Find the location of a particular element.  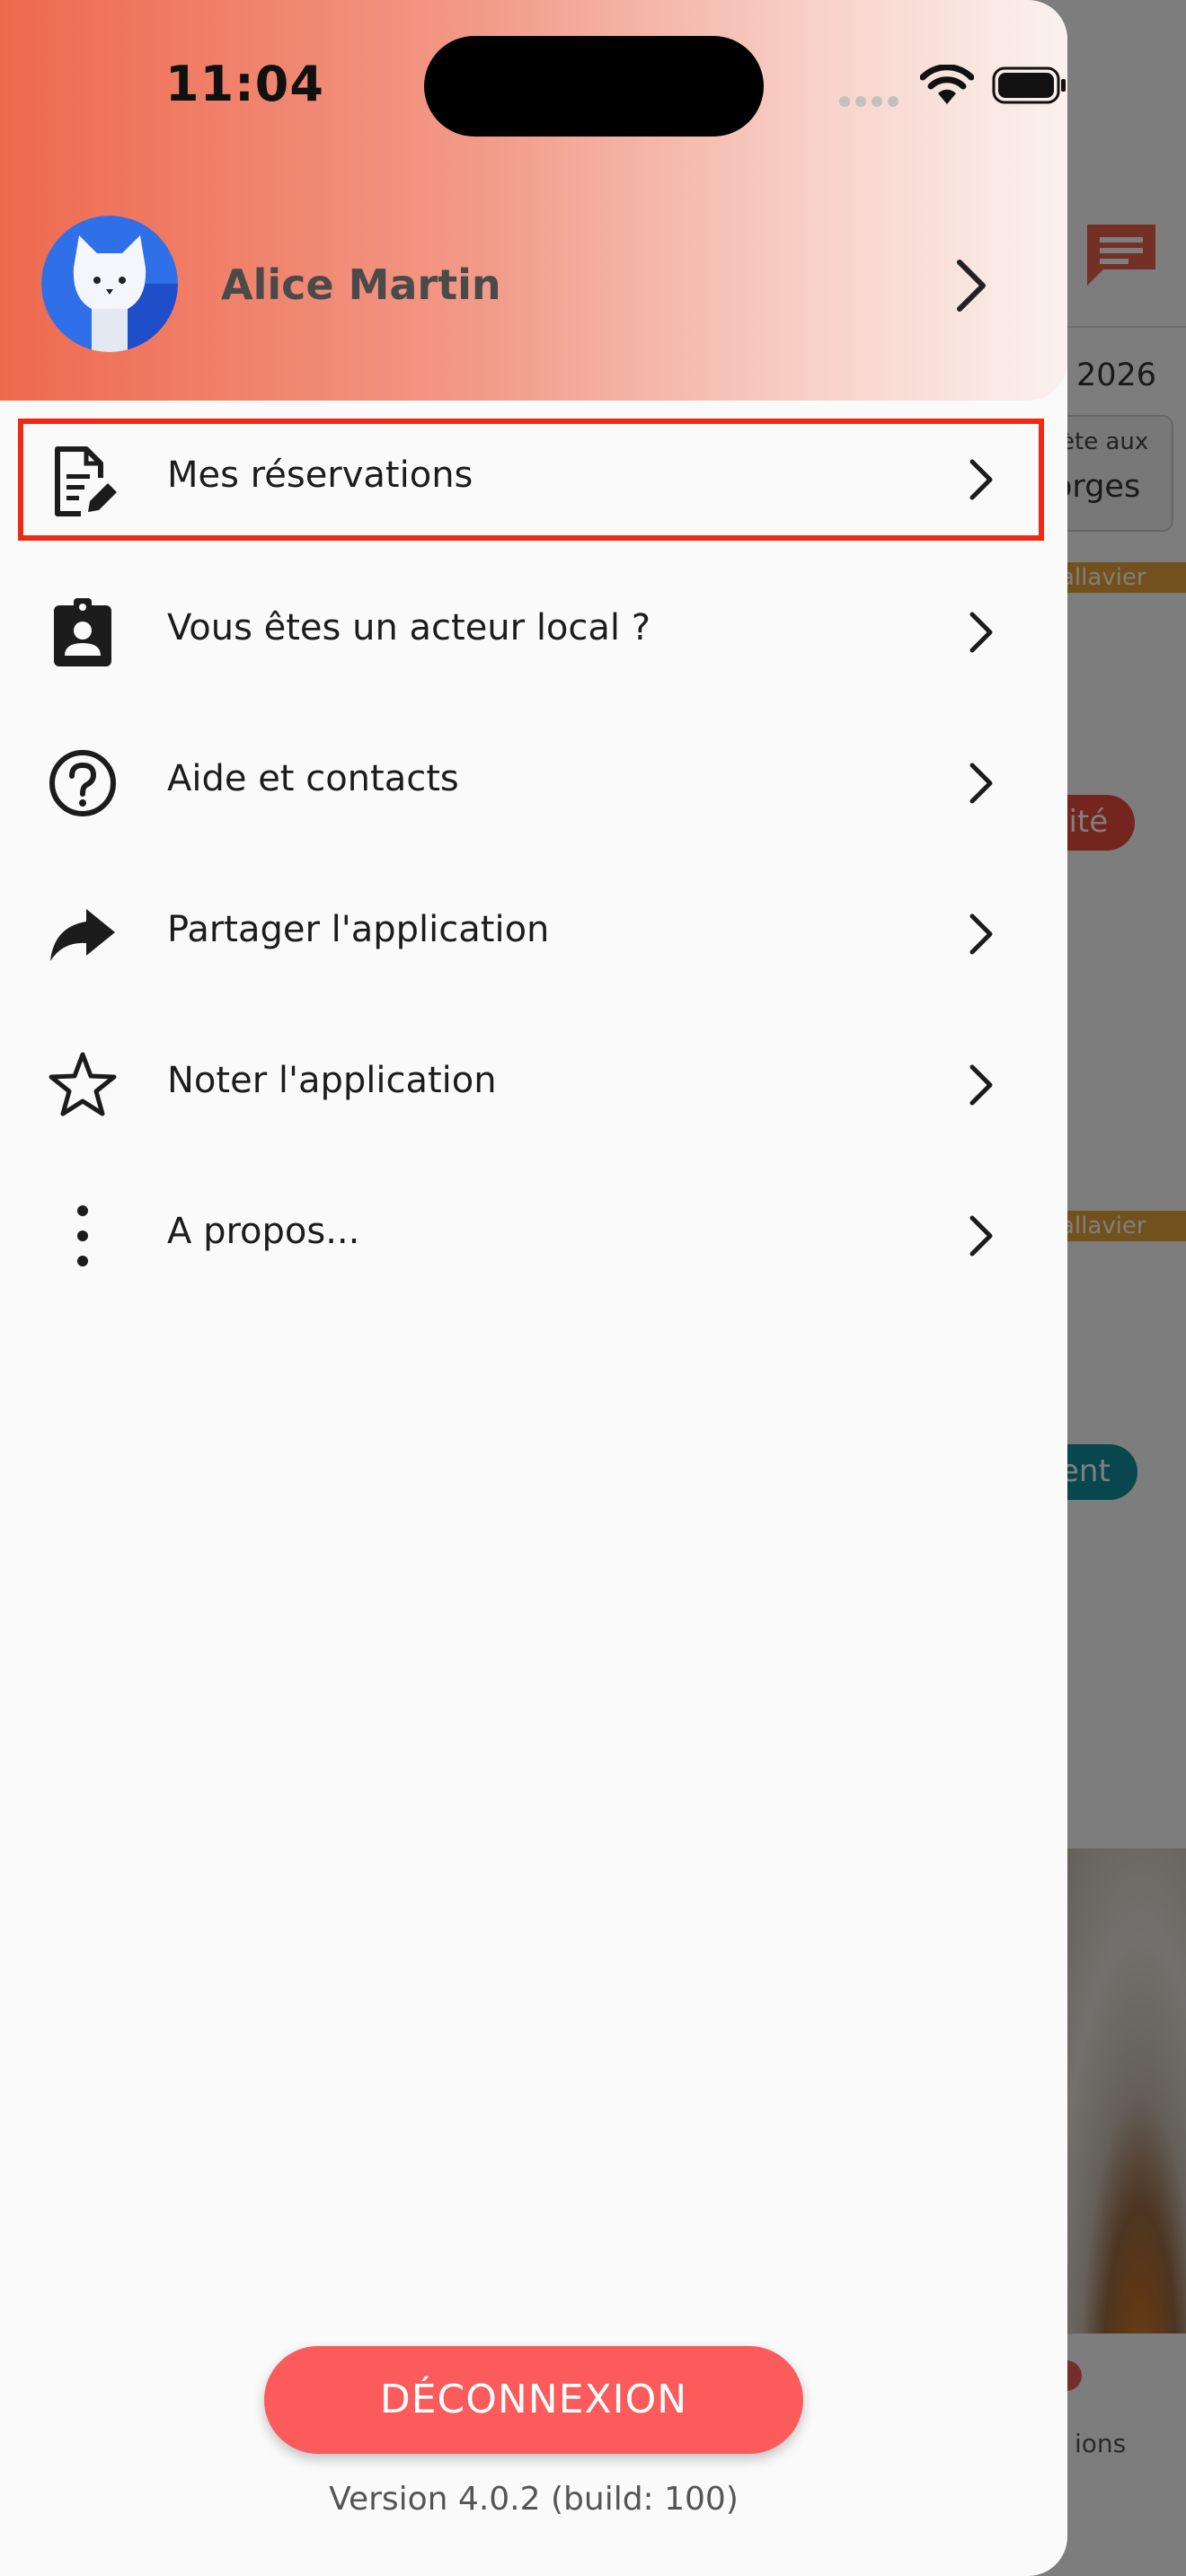

more-vertical-icon is located at coordinates (82, 1235).